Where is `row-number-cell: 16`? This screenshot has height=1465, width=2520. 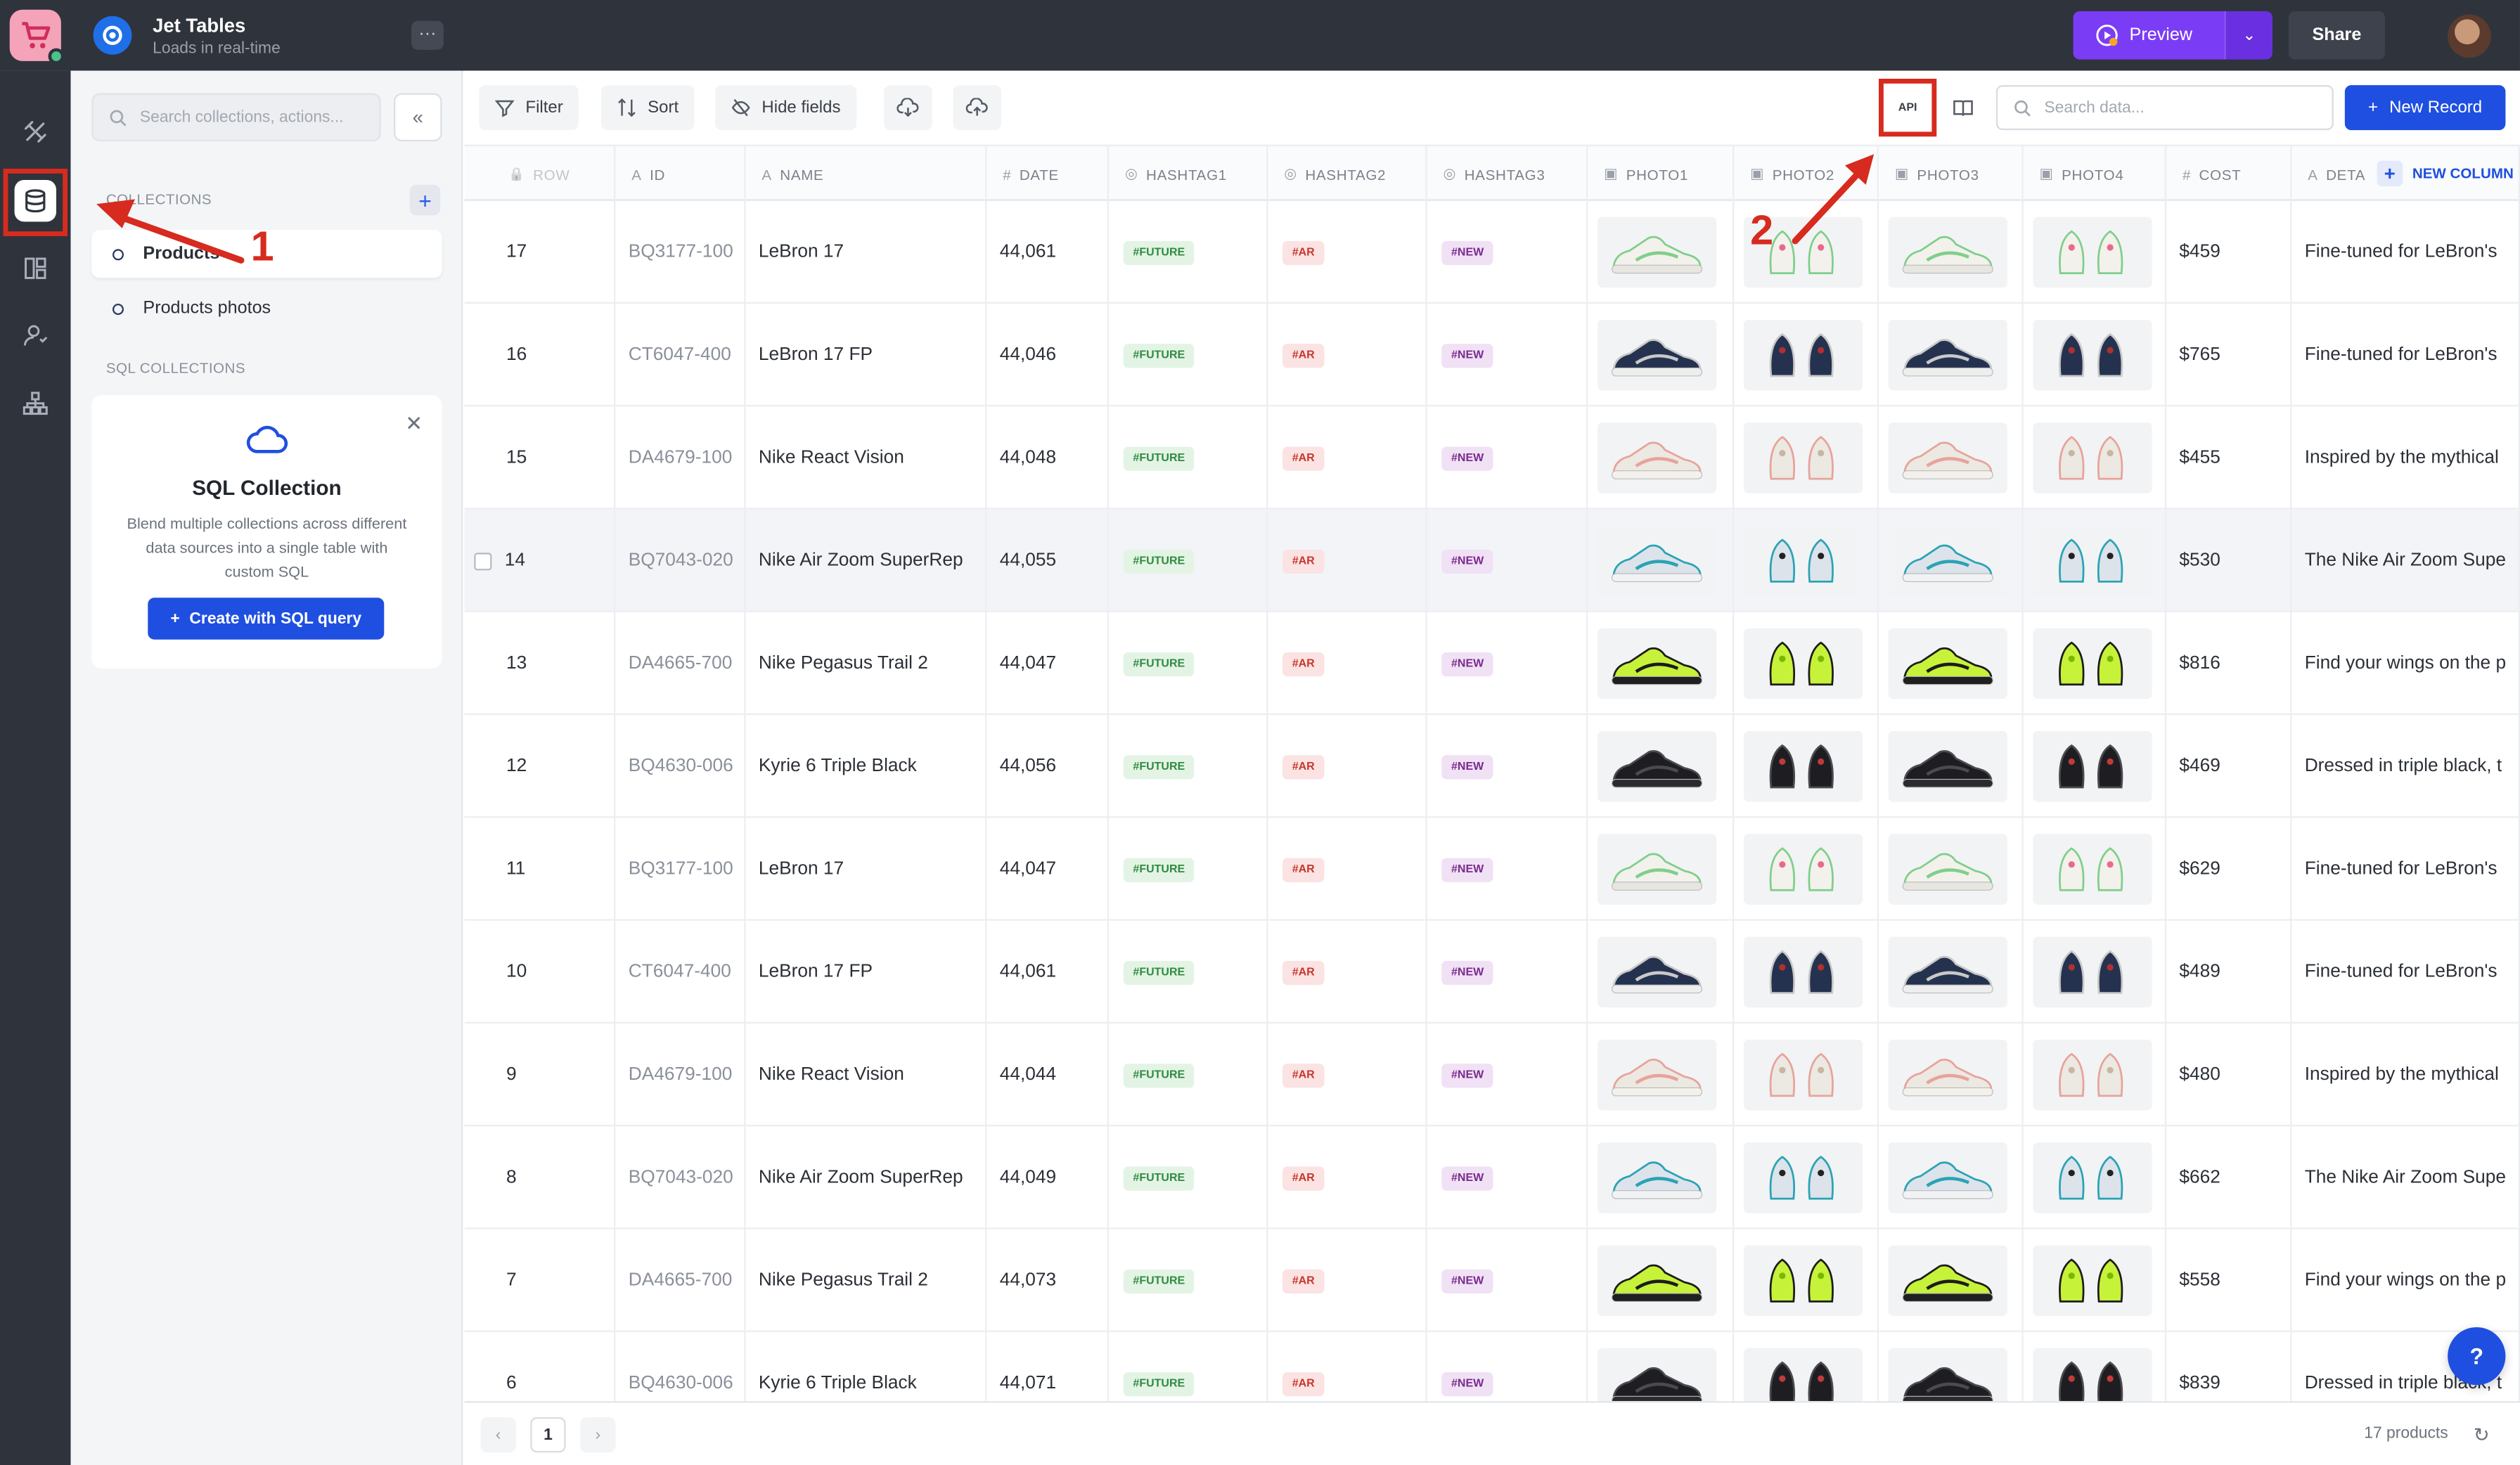 row-number-cell: 16 is located at coordinates (540, 355).